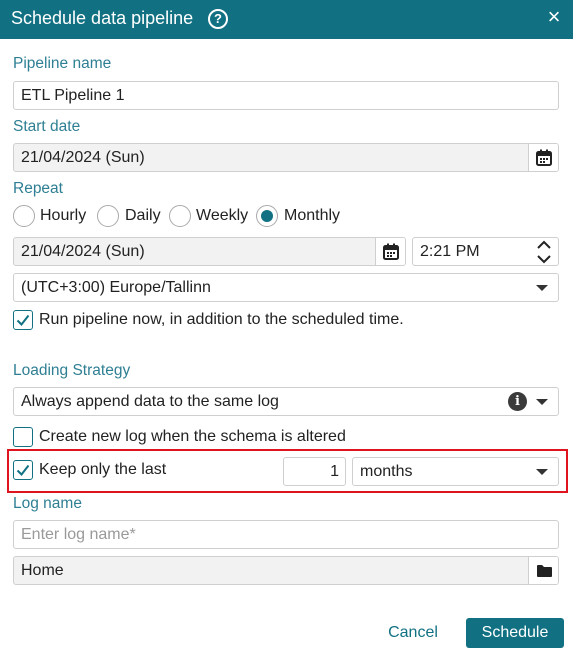  What do you see at coordinates (517, 401) in the screenshot?
I see `info-icon: i` at bounding box center [517, 401].